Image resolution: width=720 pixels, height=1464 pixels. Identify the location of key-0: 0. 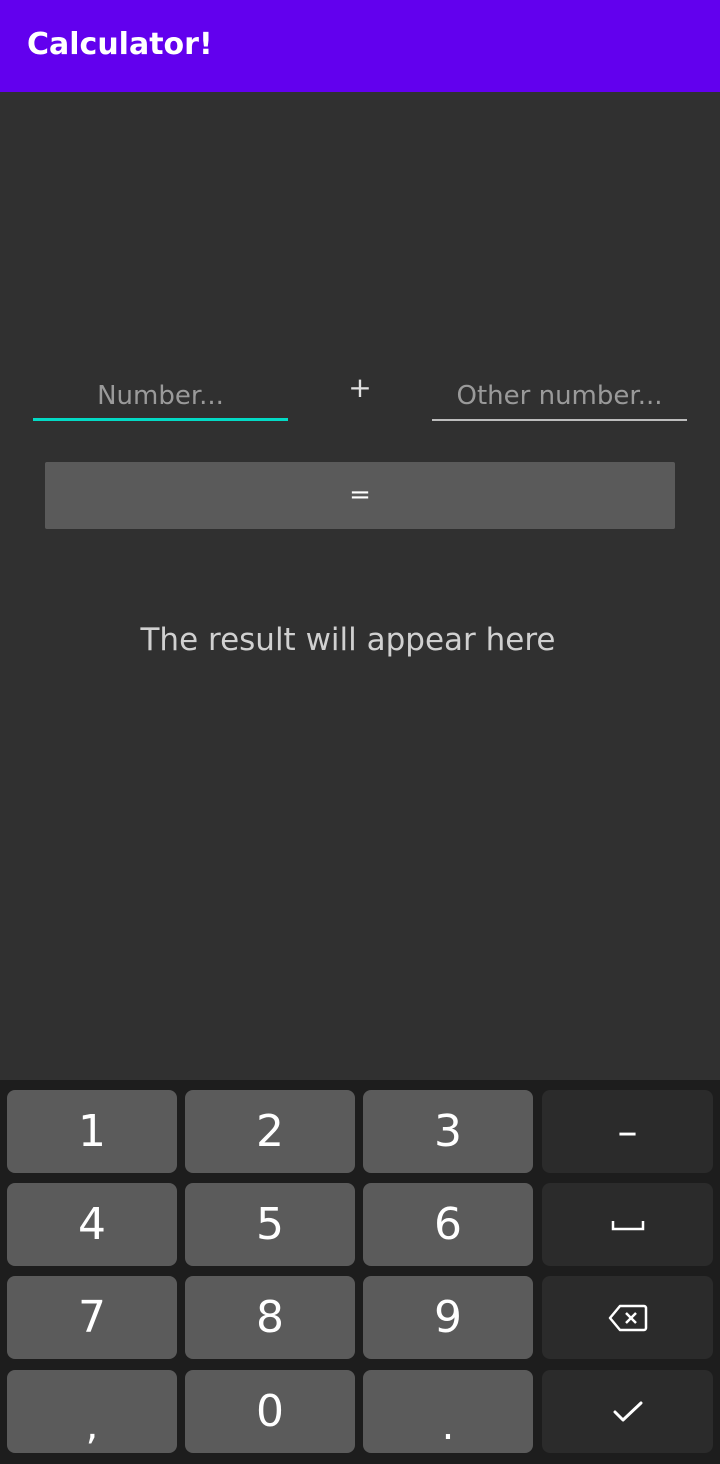
(270, 1411).